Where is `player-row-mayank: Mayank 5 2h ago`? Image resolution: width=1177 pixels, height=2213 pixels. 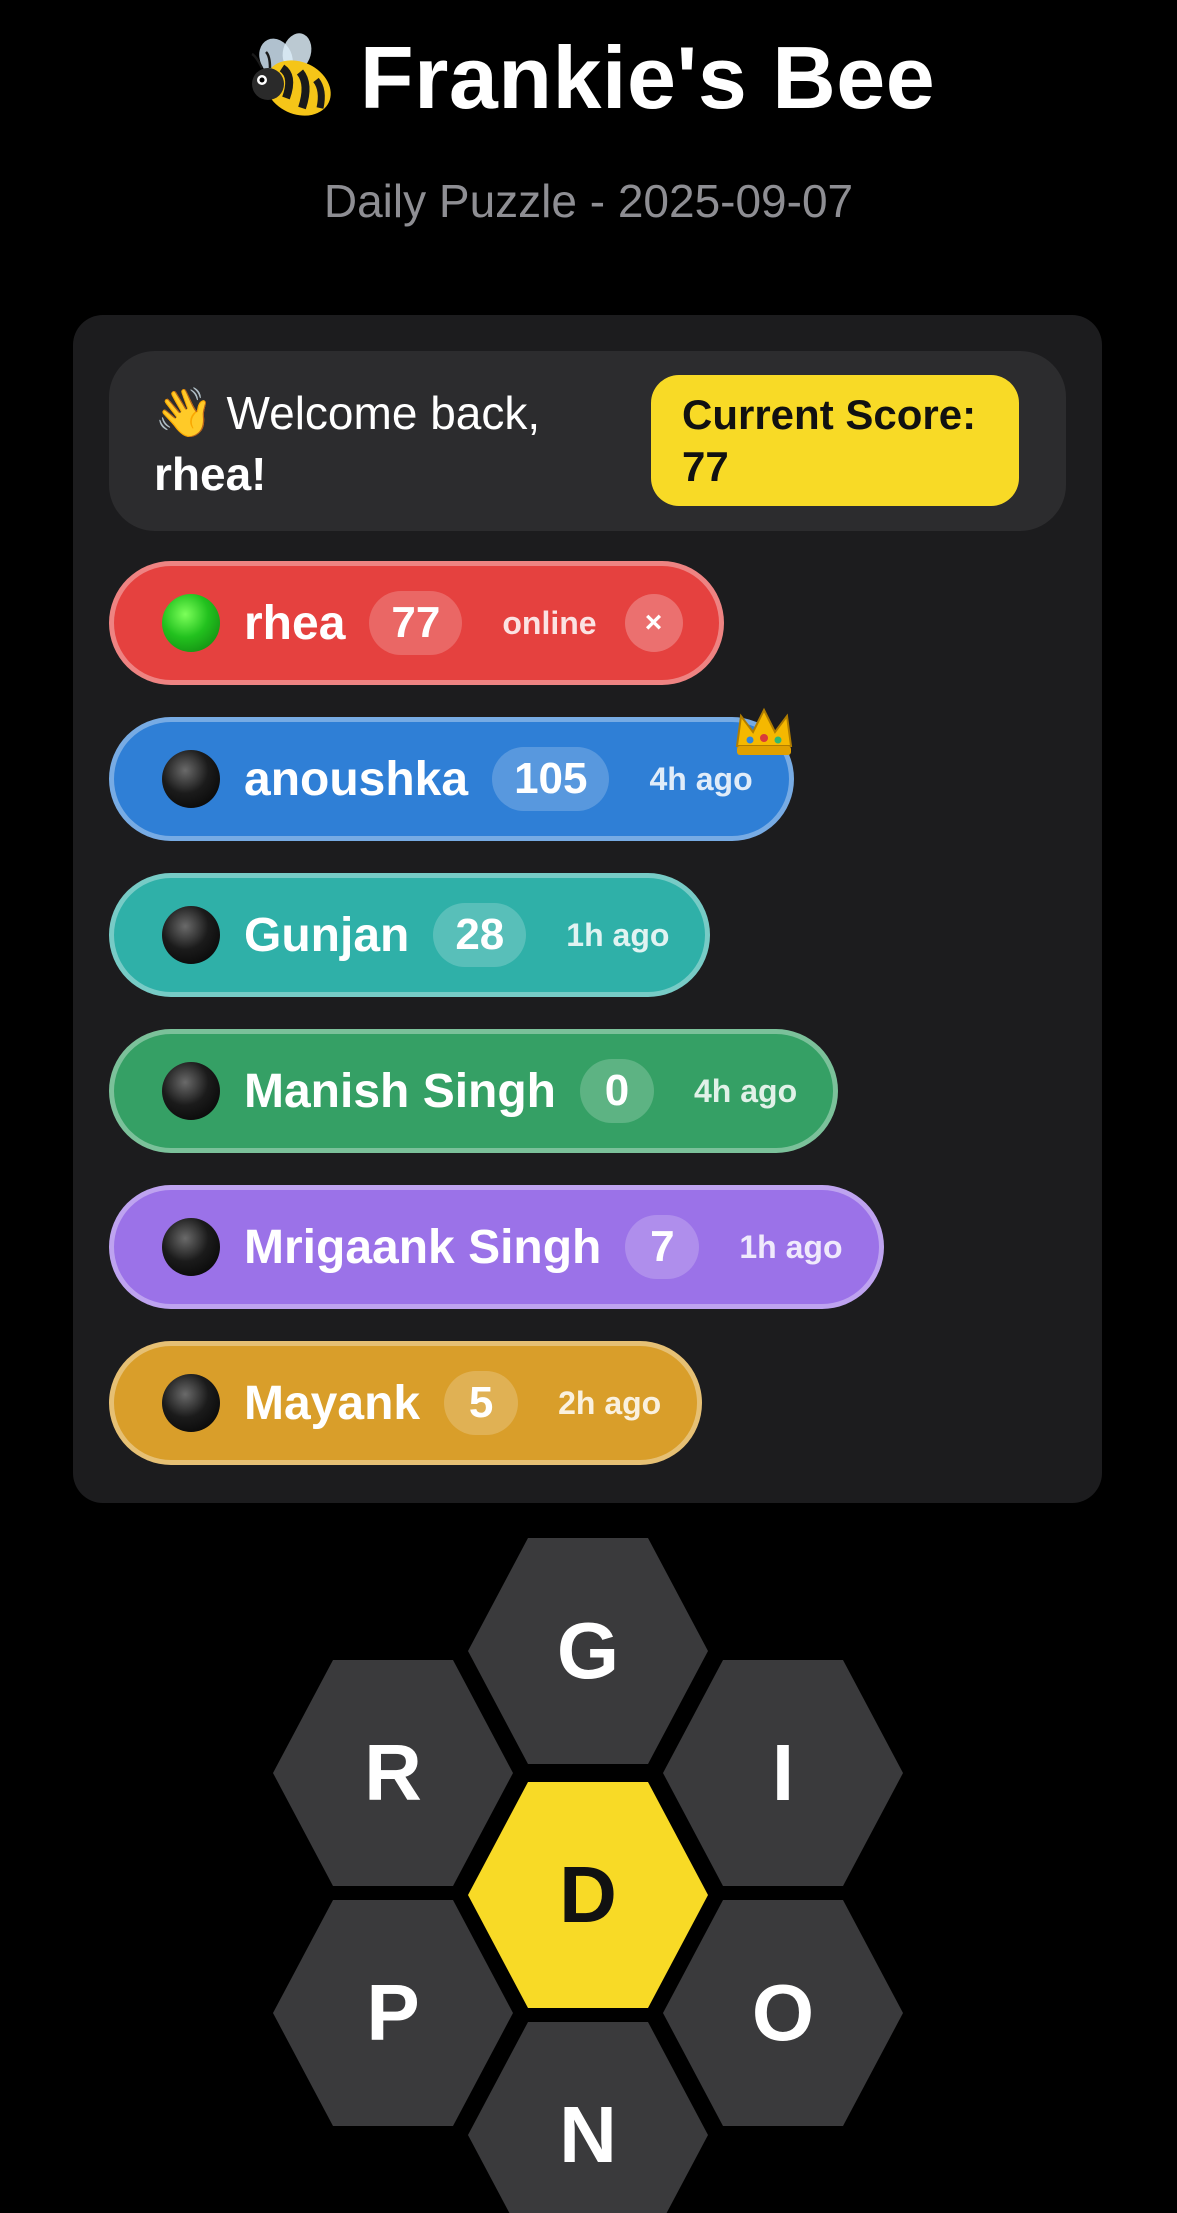
player-row-mayank: Mayank 5 2h ago is located at coordinates (406, 1403).